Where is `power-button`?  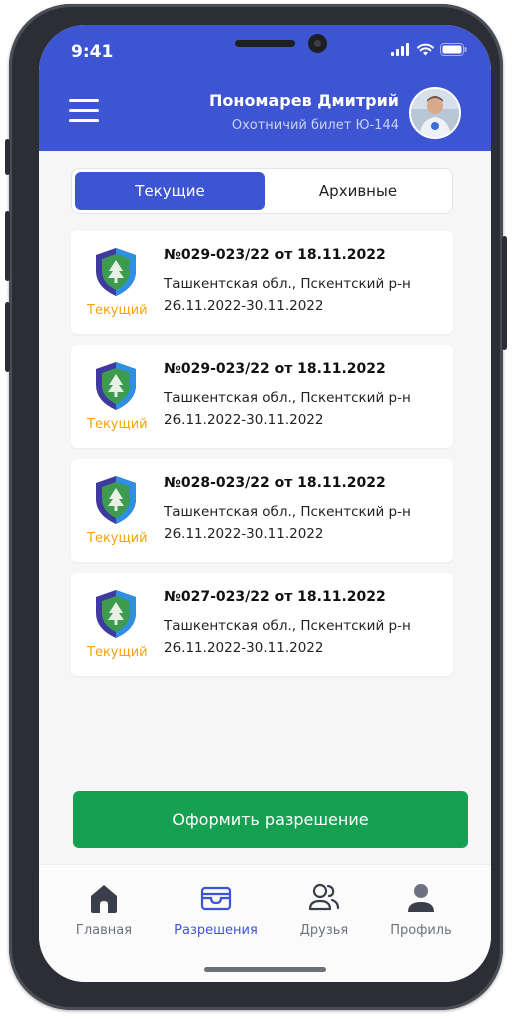 power-button is located at coordinates (504, 293).